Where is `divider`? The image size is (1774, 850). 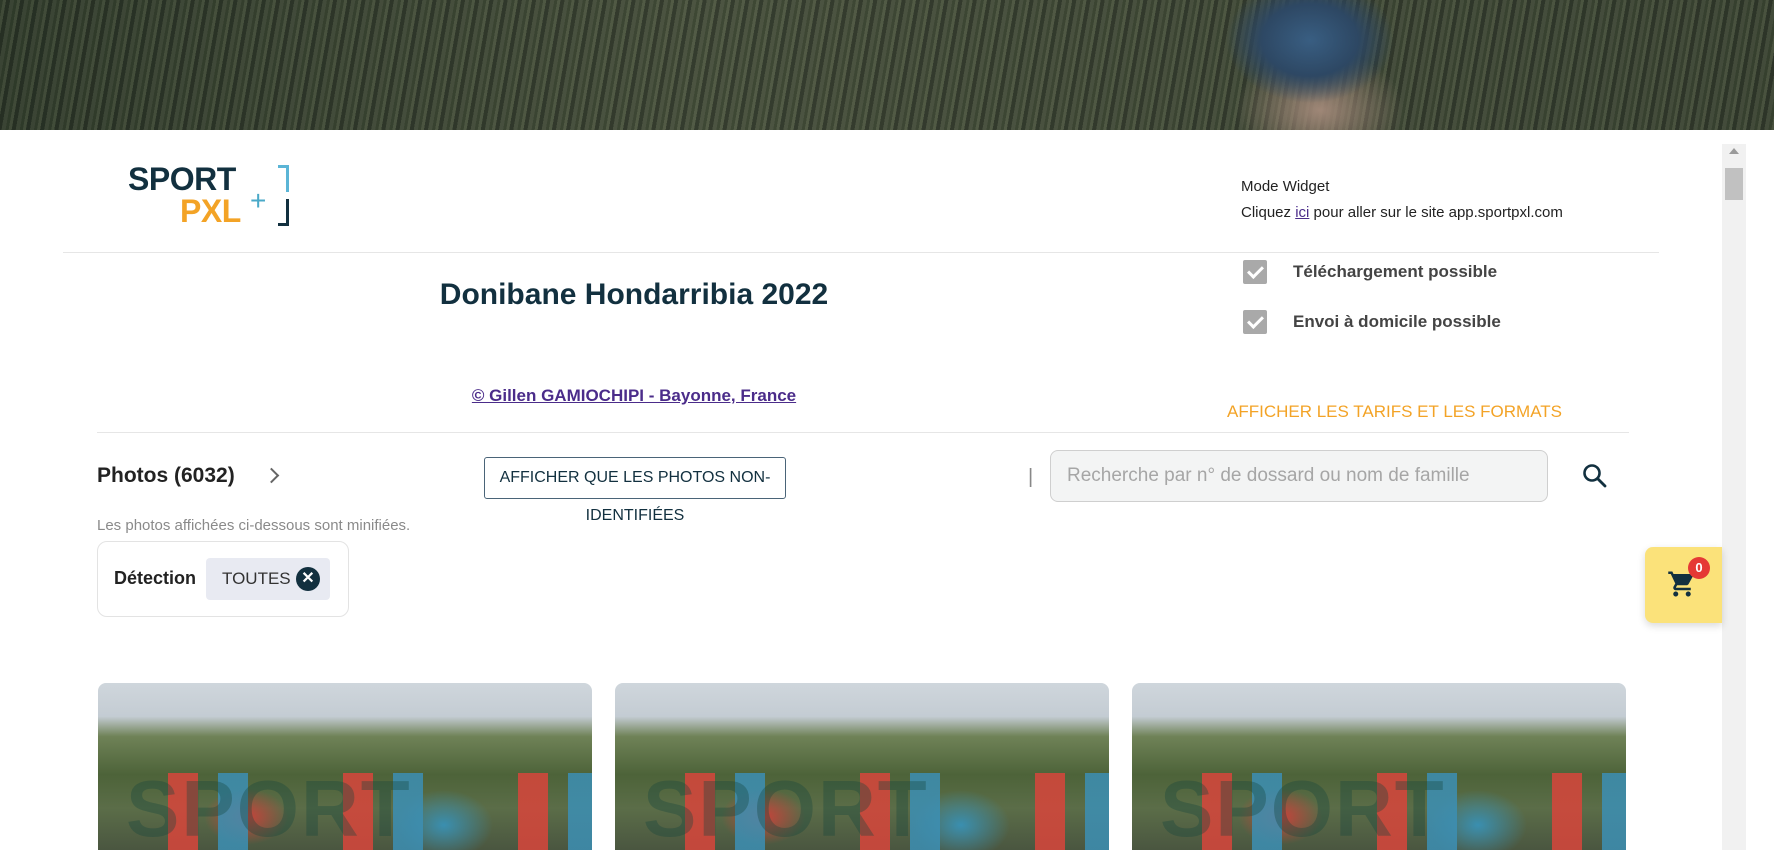 divider is located at coordinates (863, 432).